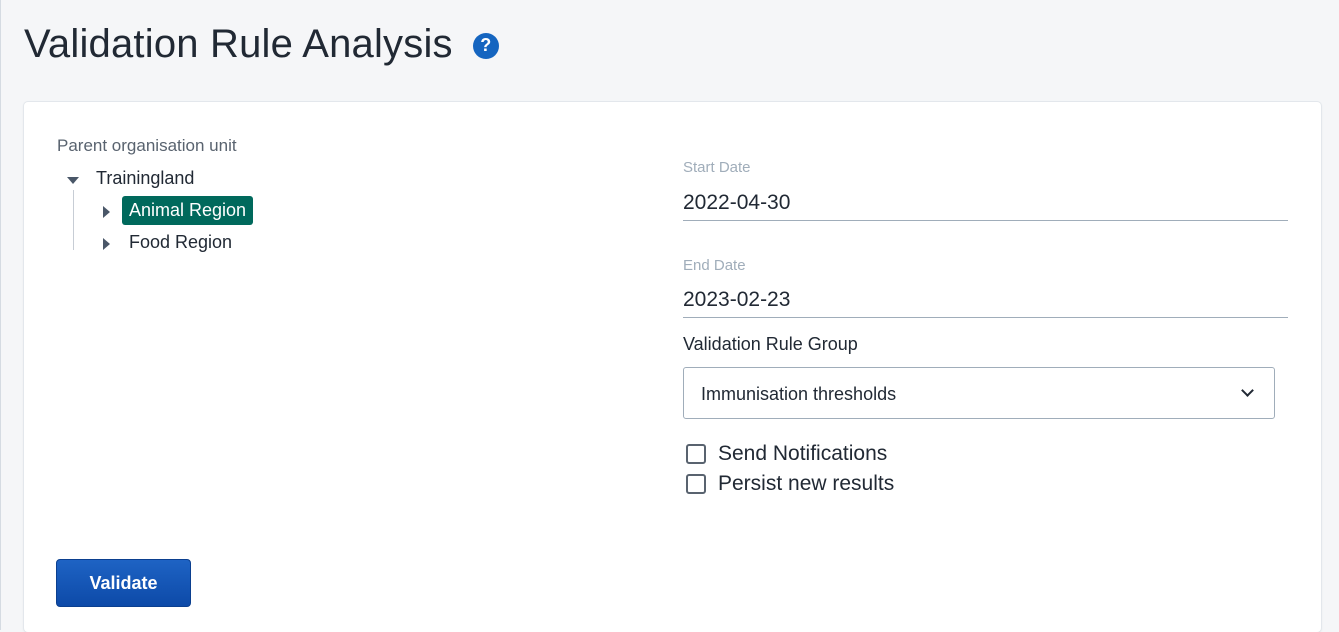 The width and height of the screenshot is (1339, 632). What do you see at coordinates (736, 300) in the screenshot?
I see `end-date-input: 2023-02-23` at bounding box center [736, 300].